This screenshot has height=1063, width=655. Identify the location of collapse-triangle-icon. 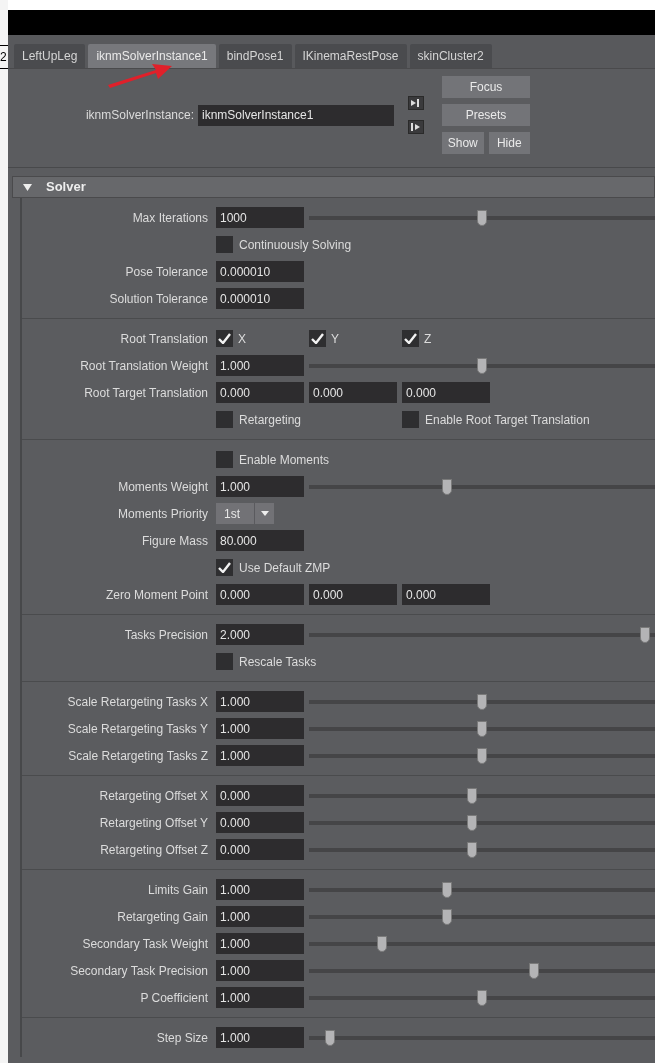
(27, 187).